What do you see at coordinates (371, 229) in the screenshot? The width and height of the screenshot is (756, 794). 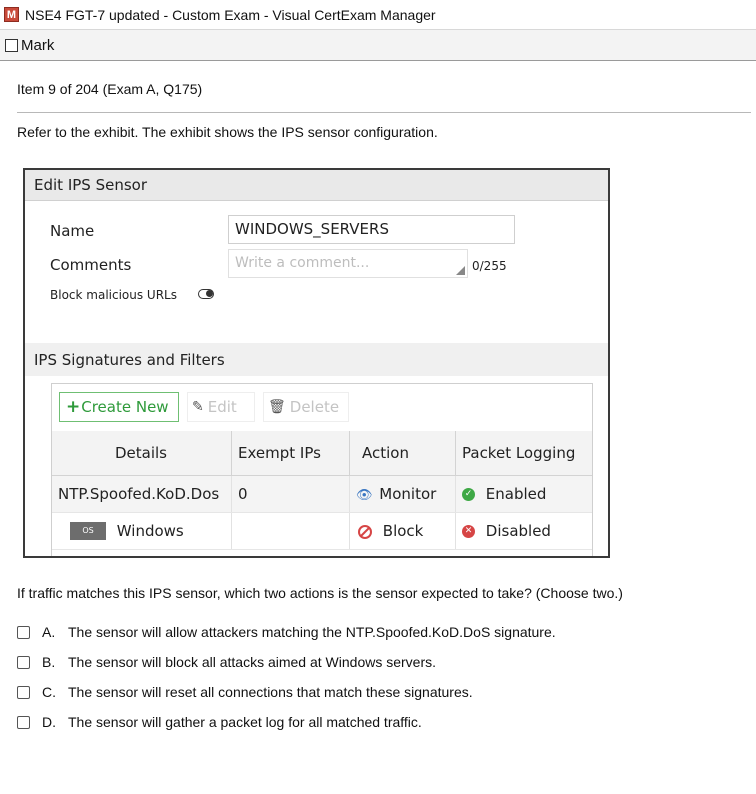 I see `name-field: WINDOWS_SERVERS` at bounding box center [371, 229].